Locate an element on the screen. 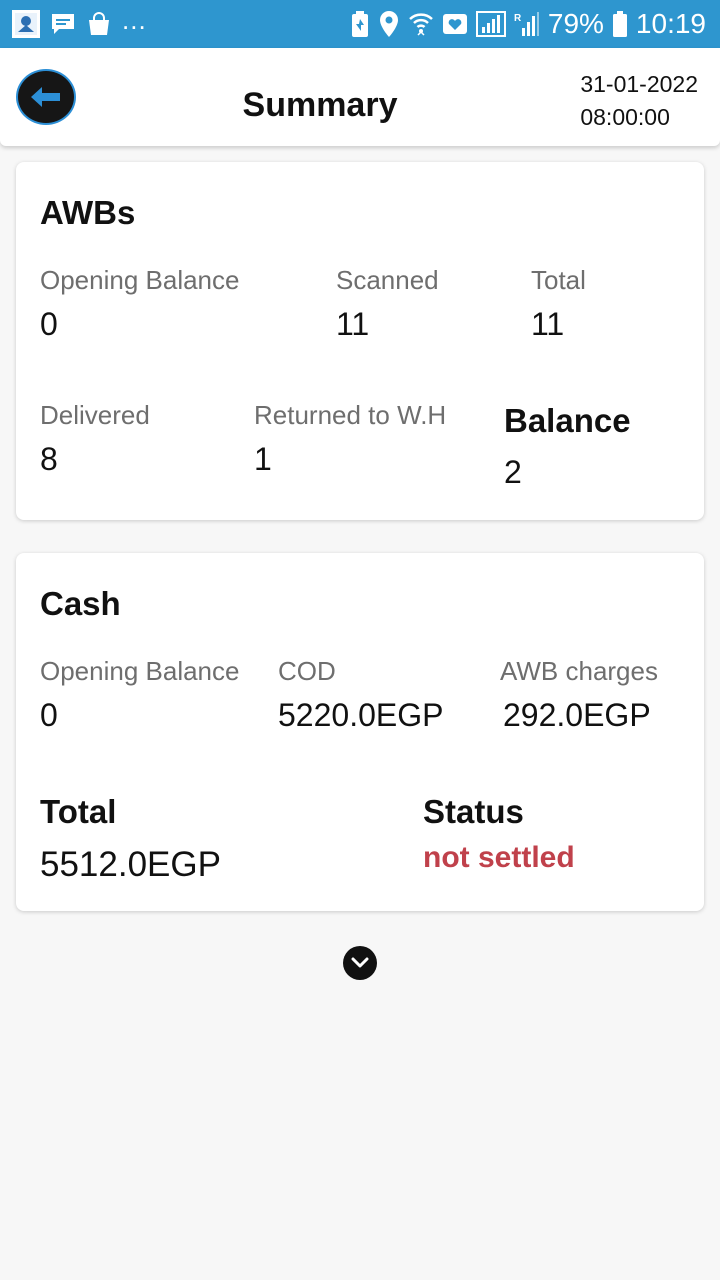 This screenshot has height=1280, width=720. awbs-balance-value: 2 is located at coordinates (513, 472).